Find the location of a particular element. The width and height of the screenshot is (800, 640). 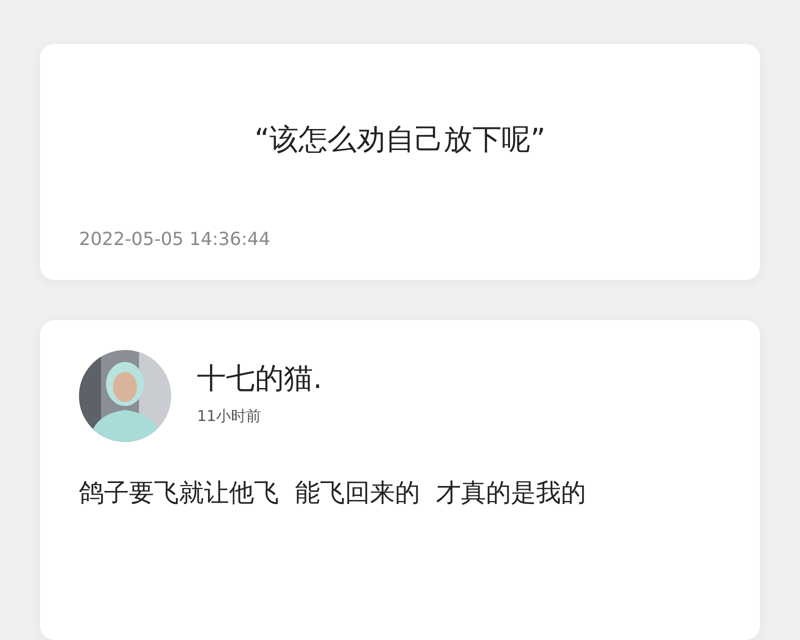

author-name: 十七的猫. is located at coordinates (259, 378).